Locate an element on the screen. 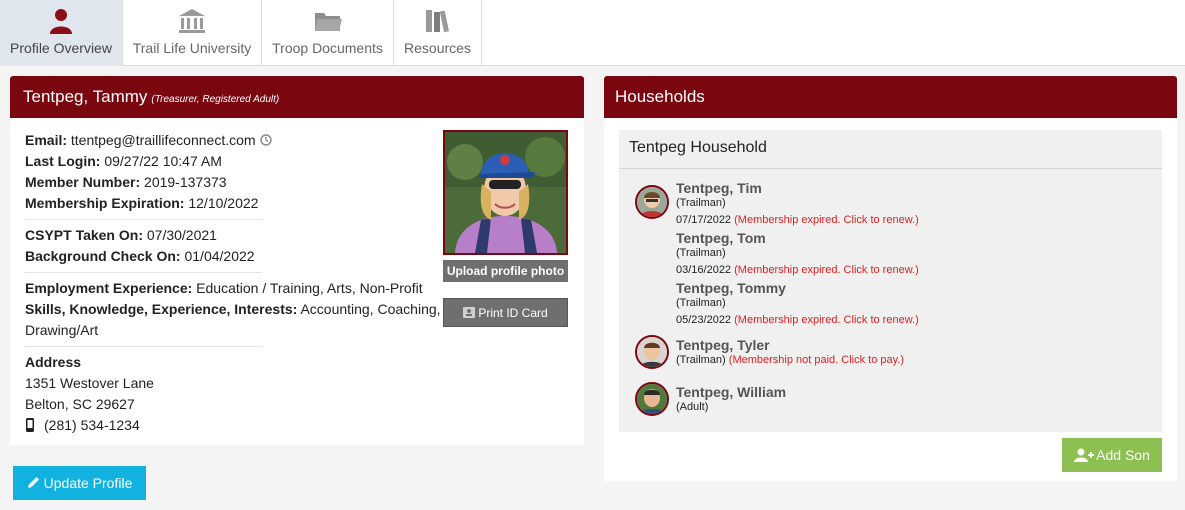  person-icon is located at coordinates (61, 21).